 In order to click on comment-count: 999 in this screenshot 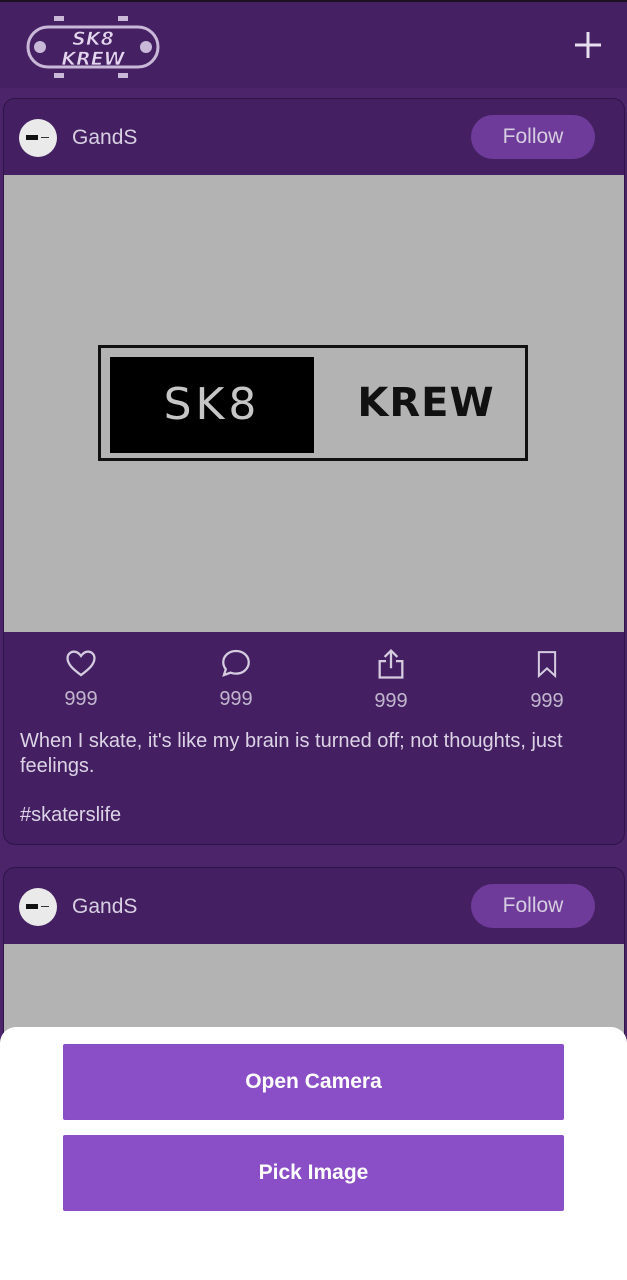, I will do `click(236, 699)`.